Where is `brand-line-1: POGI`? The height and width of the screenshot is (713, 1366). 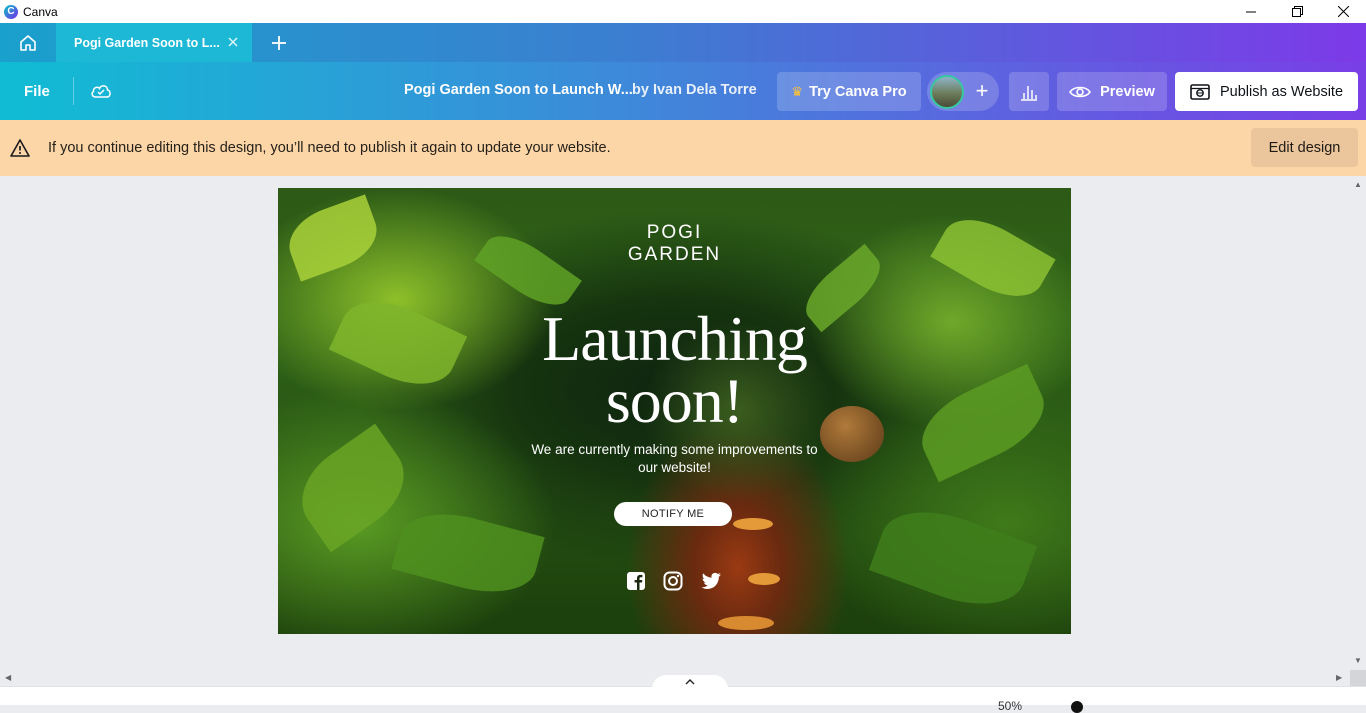
brand-line-1: POGI is located at coordinates (674, 232).